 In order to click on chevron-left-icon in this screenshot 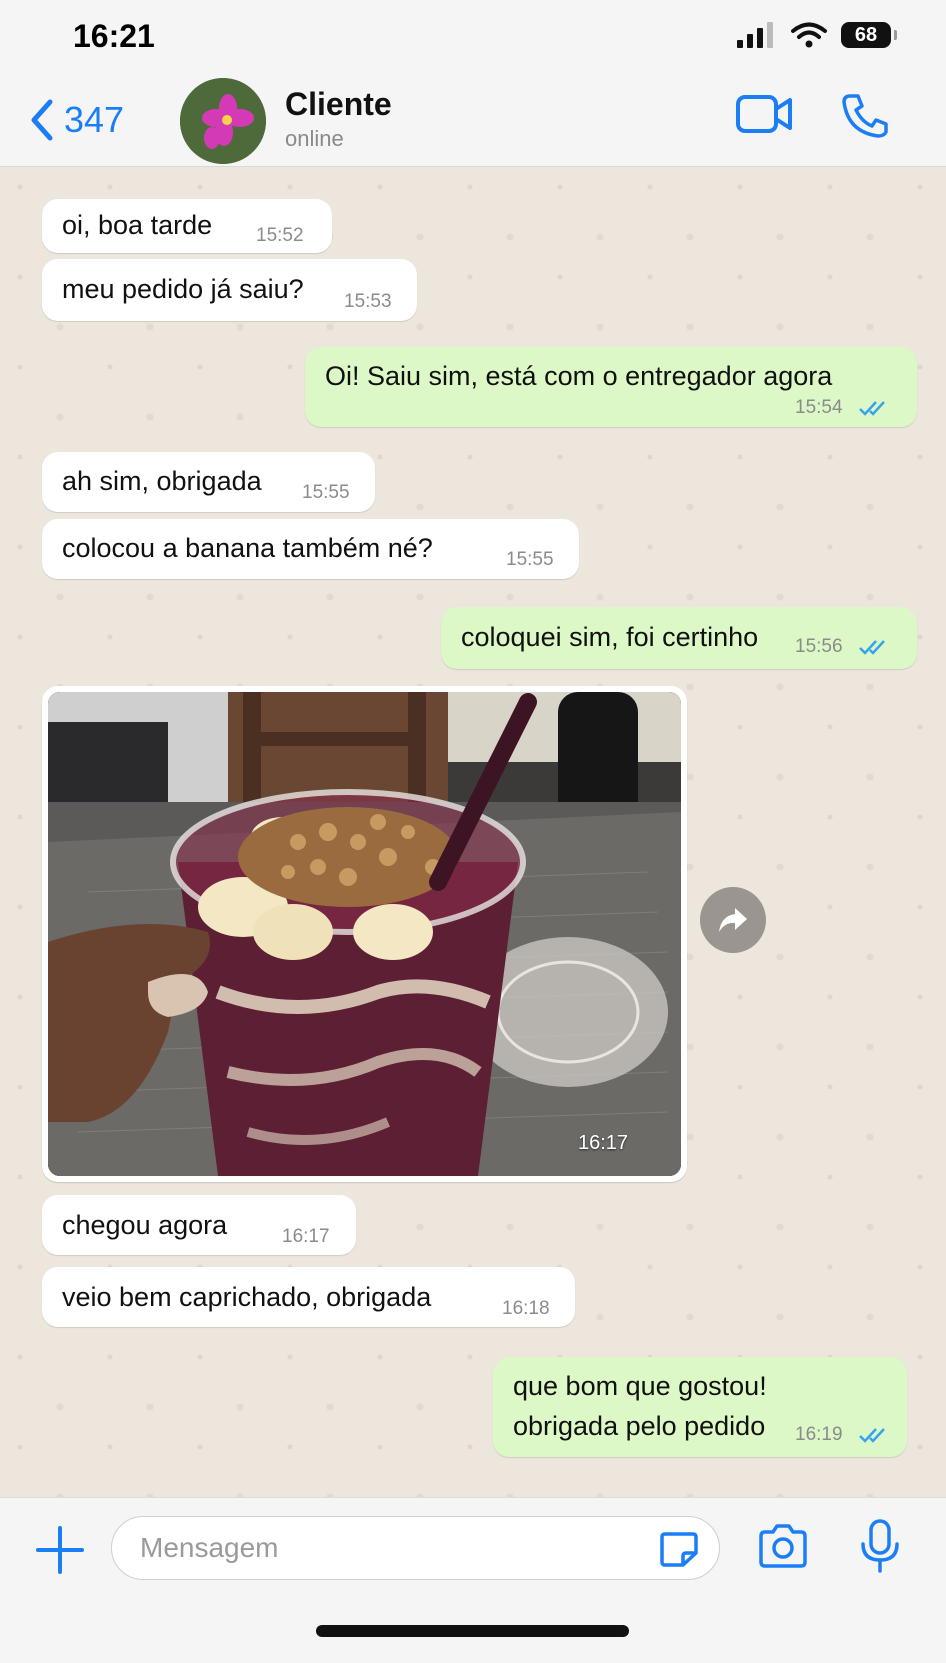, I will do `click(42, 120)`.